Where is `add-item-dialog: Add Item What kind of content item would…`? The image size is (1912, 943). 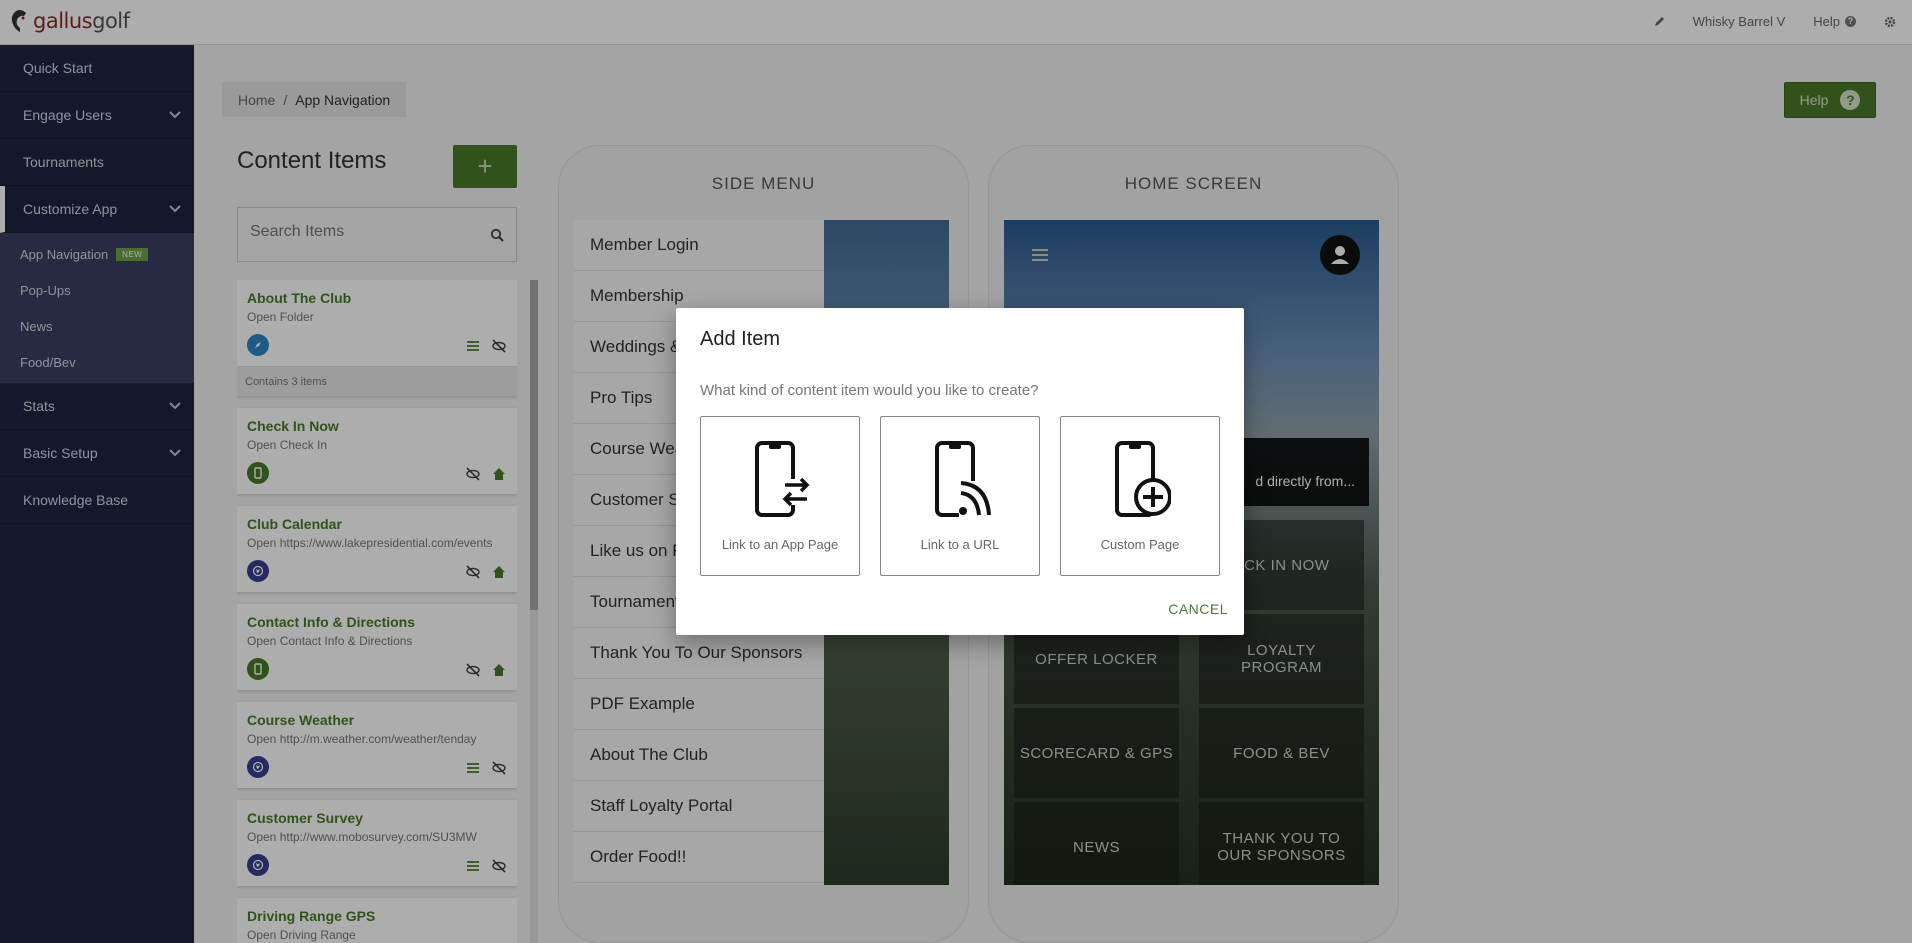
add-item-dialog: Add Item What kind of content item would… is located at coordinates (960, 471).